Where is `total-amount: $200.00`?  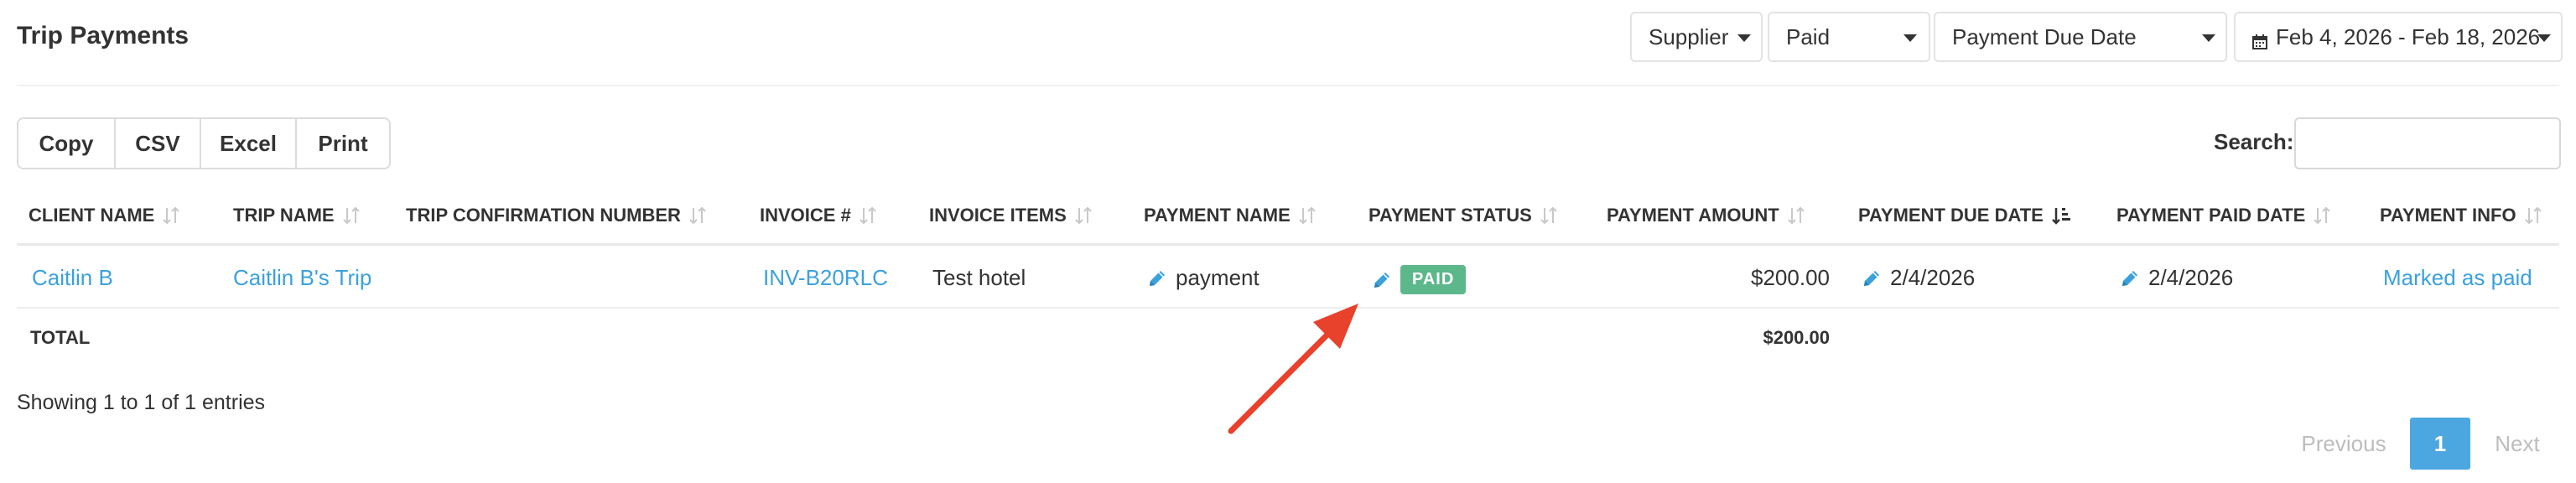
total-amount: $200.00 is located at coordinates (1796, 337).